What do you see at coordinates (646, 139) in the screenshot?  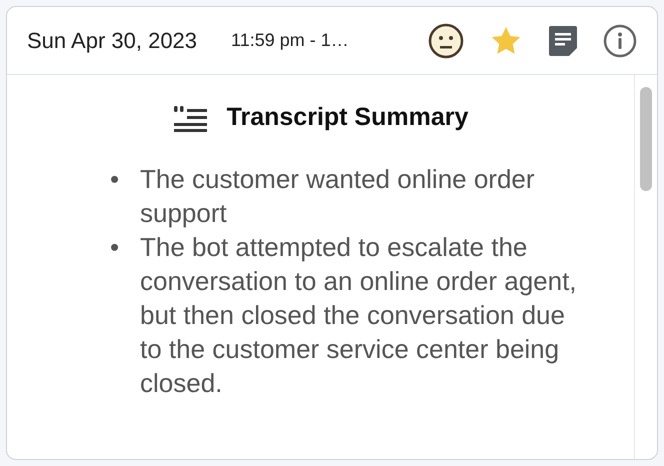 I see `scrollbar-thumb` at bounding box center [646, 139].